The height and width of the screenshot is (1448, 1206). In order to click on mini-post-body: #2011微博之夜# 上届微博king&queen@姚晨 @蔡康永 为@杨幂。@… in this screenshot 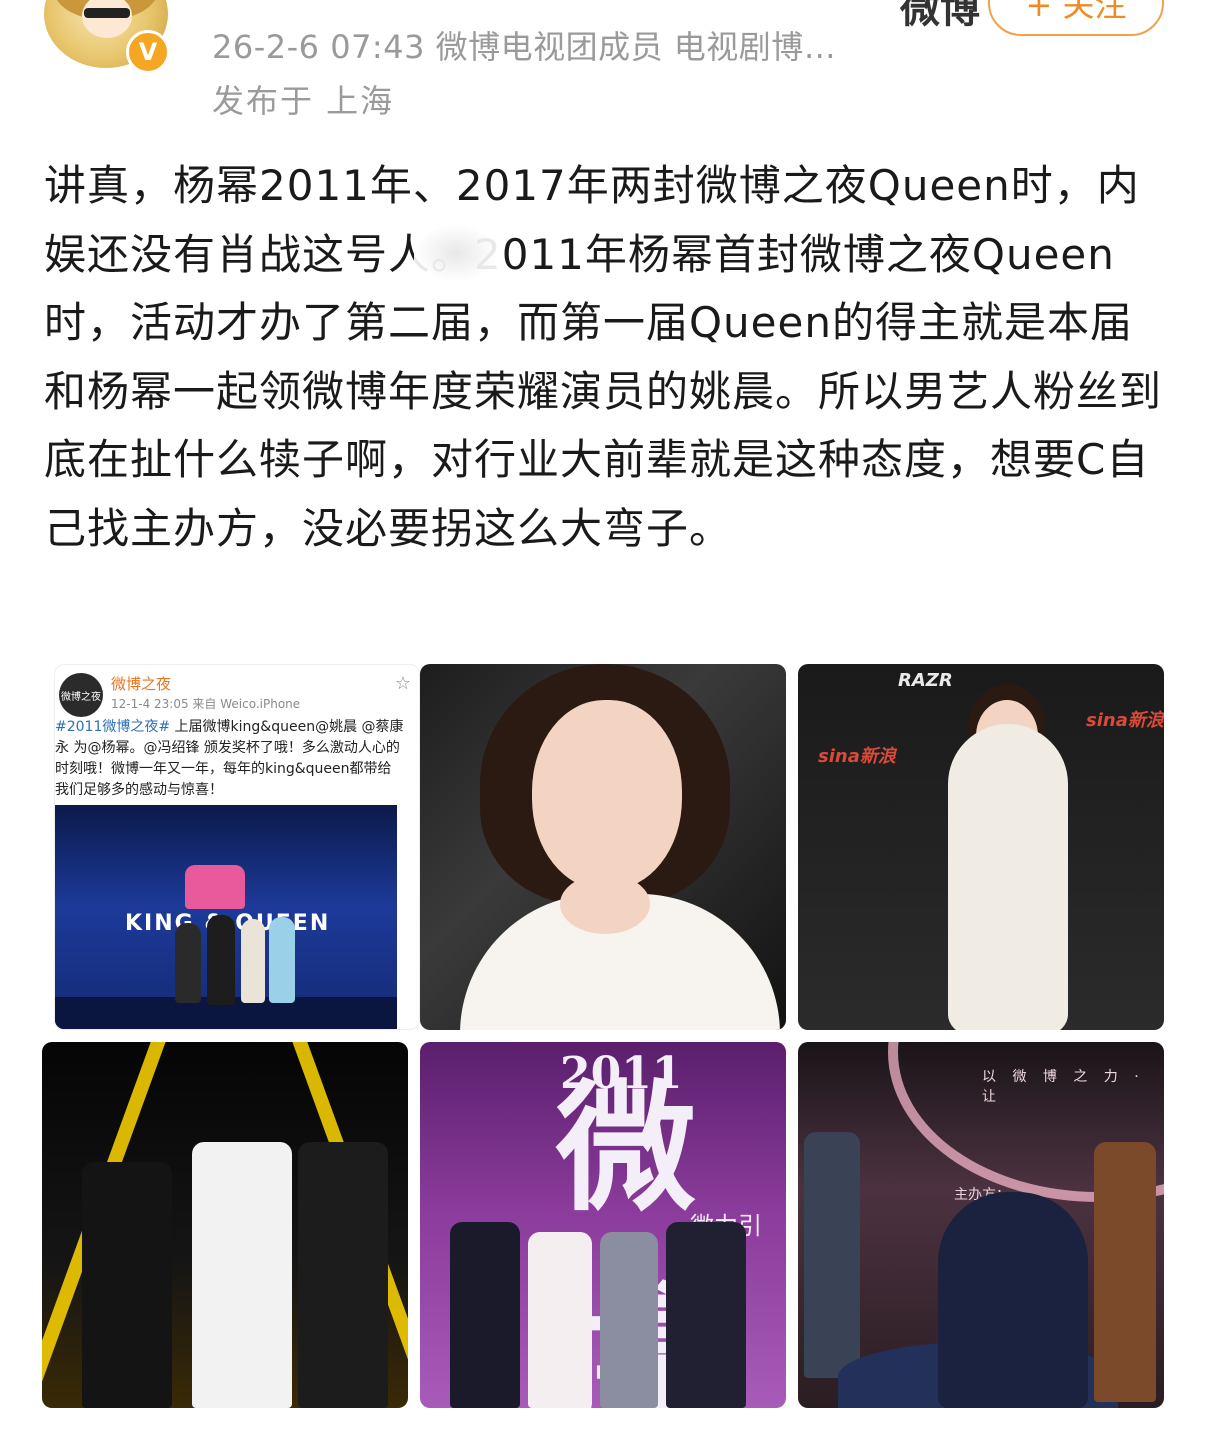, I will do `click(230, 759)`.